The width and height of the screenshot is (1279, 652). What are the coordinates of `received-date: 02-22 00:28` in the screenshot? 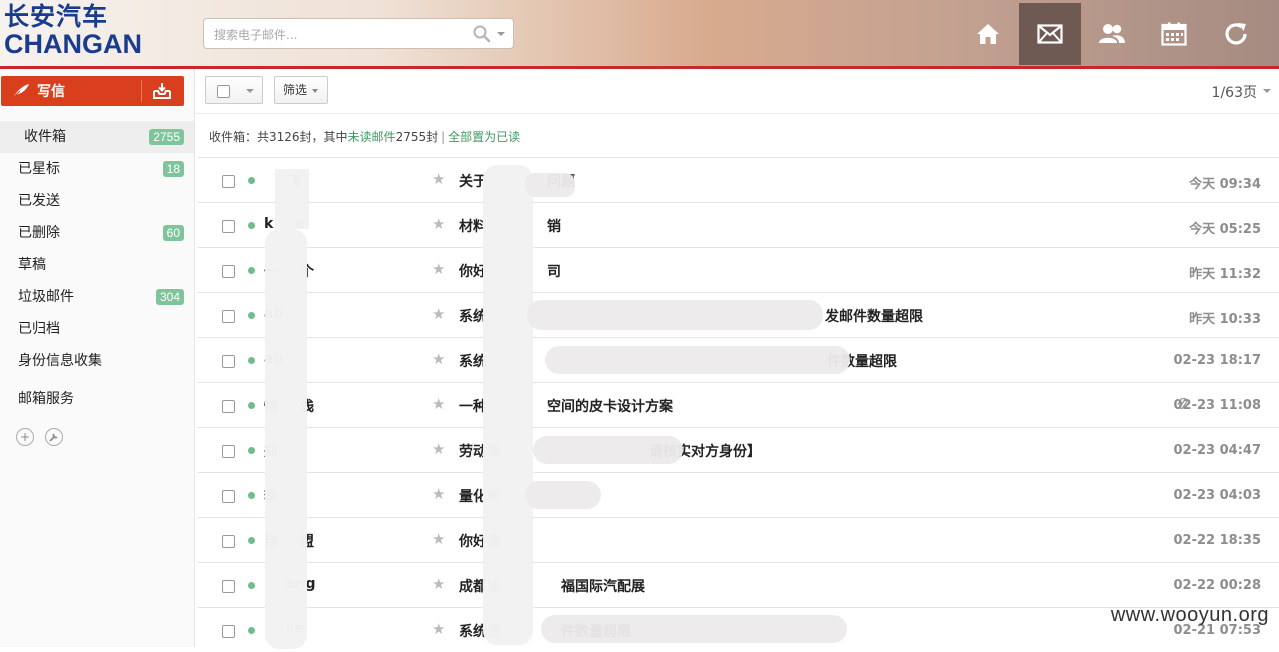 It's located at (1217, 585).